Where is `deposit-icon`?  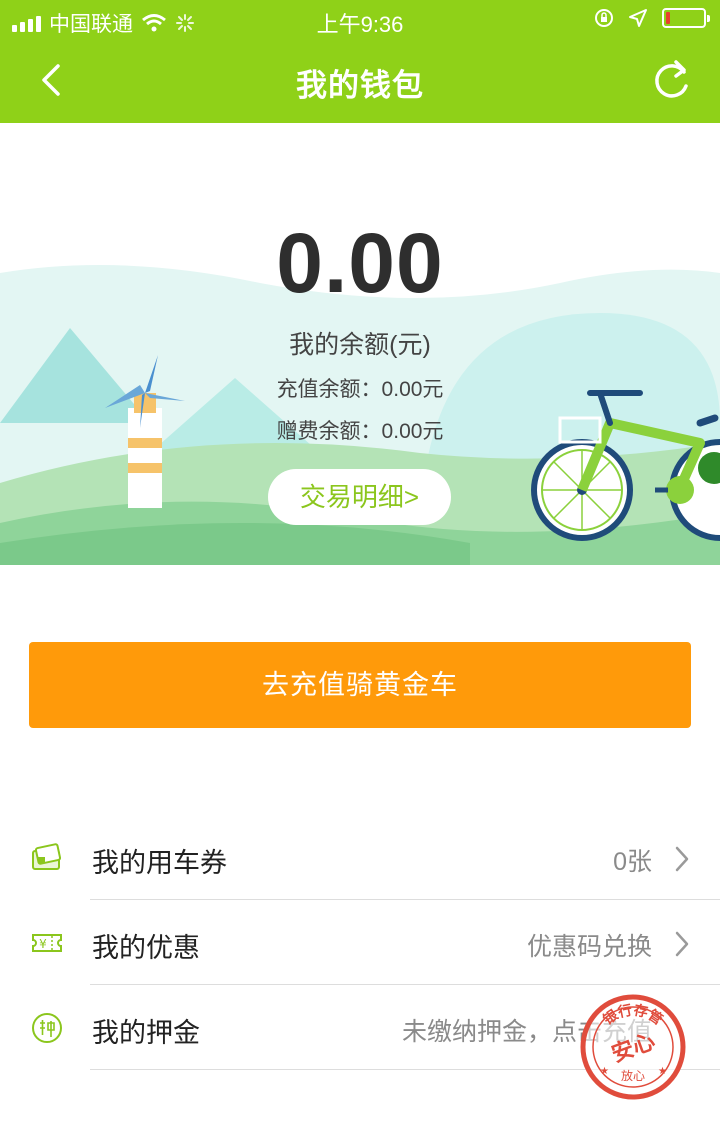
deposit-icon is located at coordinates (47, 1028).